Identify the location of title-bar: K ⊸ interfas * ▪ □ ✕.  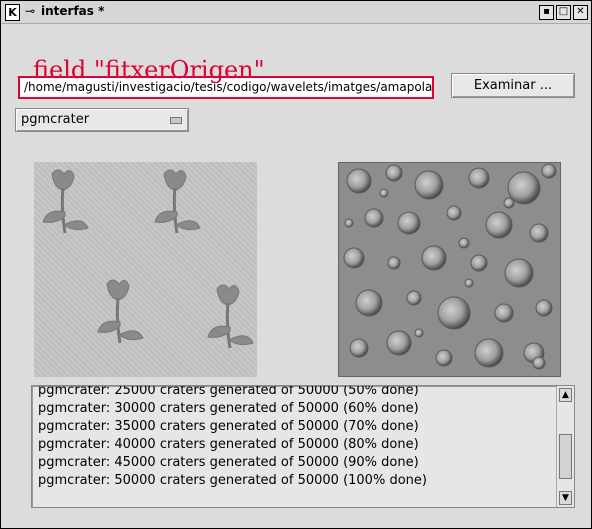
(296, 12).